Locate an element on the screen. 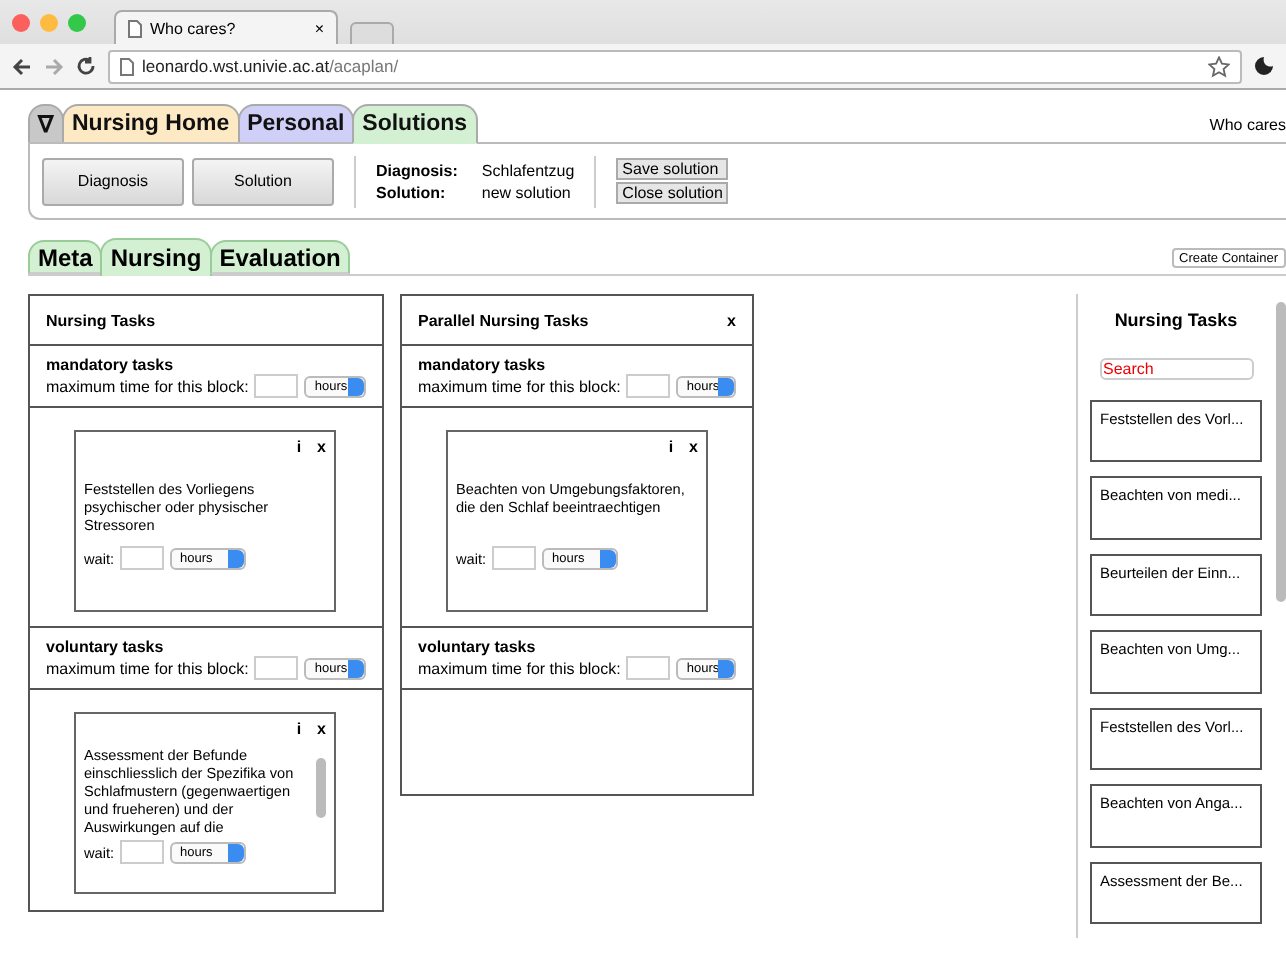 The height and width of the screenshot is (958, 1286). new-tab-button is located at coordinates (372, 33).